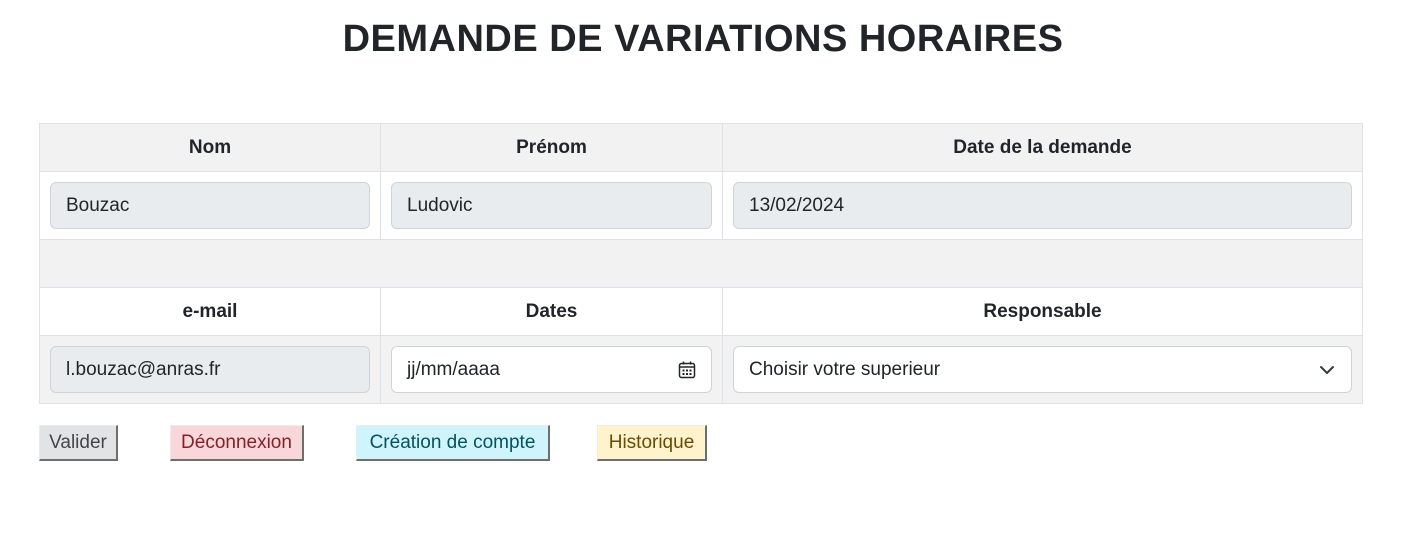 Image resolution: width=1406 pixels, height=538 pixels. I want to click on nom-field: Bouzac, so click(210, 205).